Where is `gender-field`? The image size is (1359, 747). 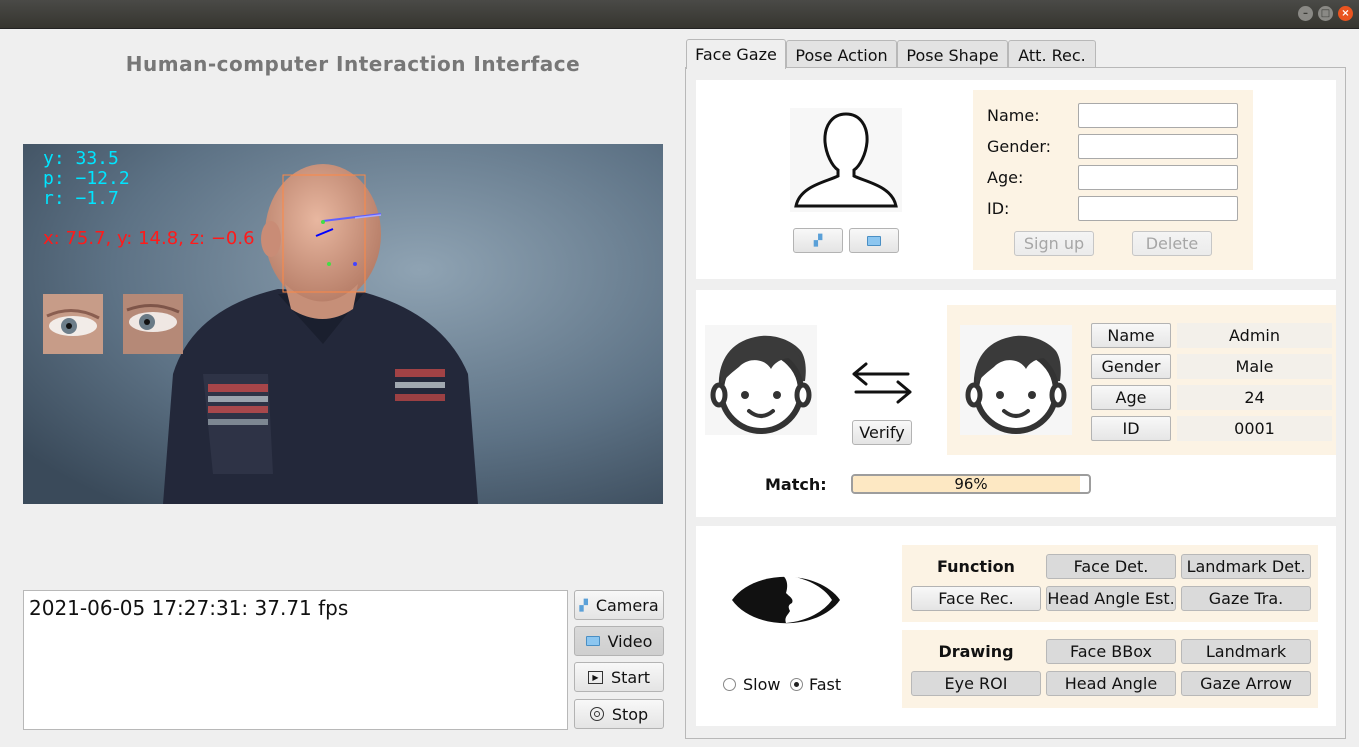
gender-field is located at coordinates (1158, 146).